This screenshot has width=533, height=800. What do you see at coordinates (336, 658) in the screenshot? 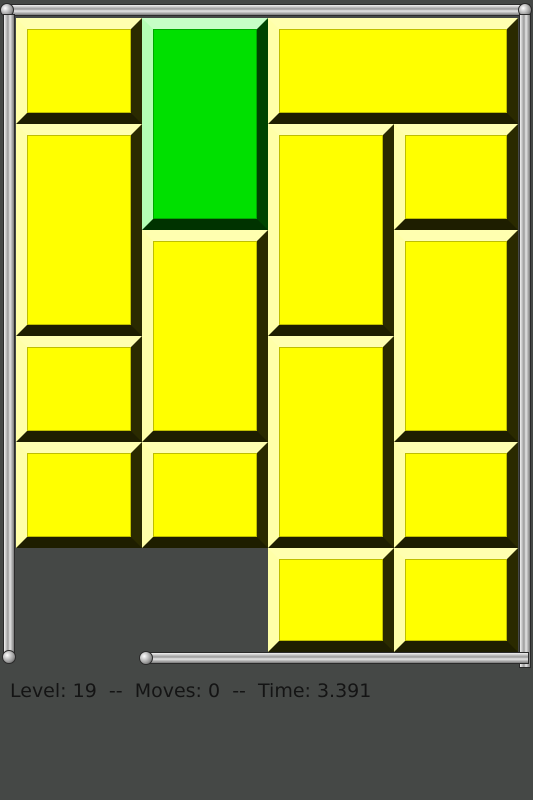
I see `bottom-wall` at bounding box center [336, 658].